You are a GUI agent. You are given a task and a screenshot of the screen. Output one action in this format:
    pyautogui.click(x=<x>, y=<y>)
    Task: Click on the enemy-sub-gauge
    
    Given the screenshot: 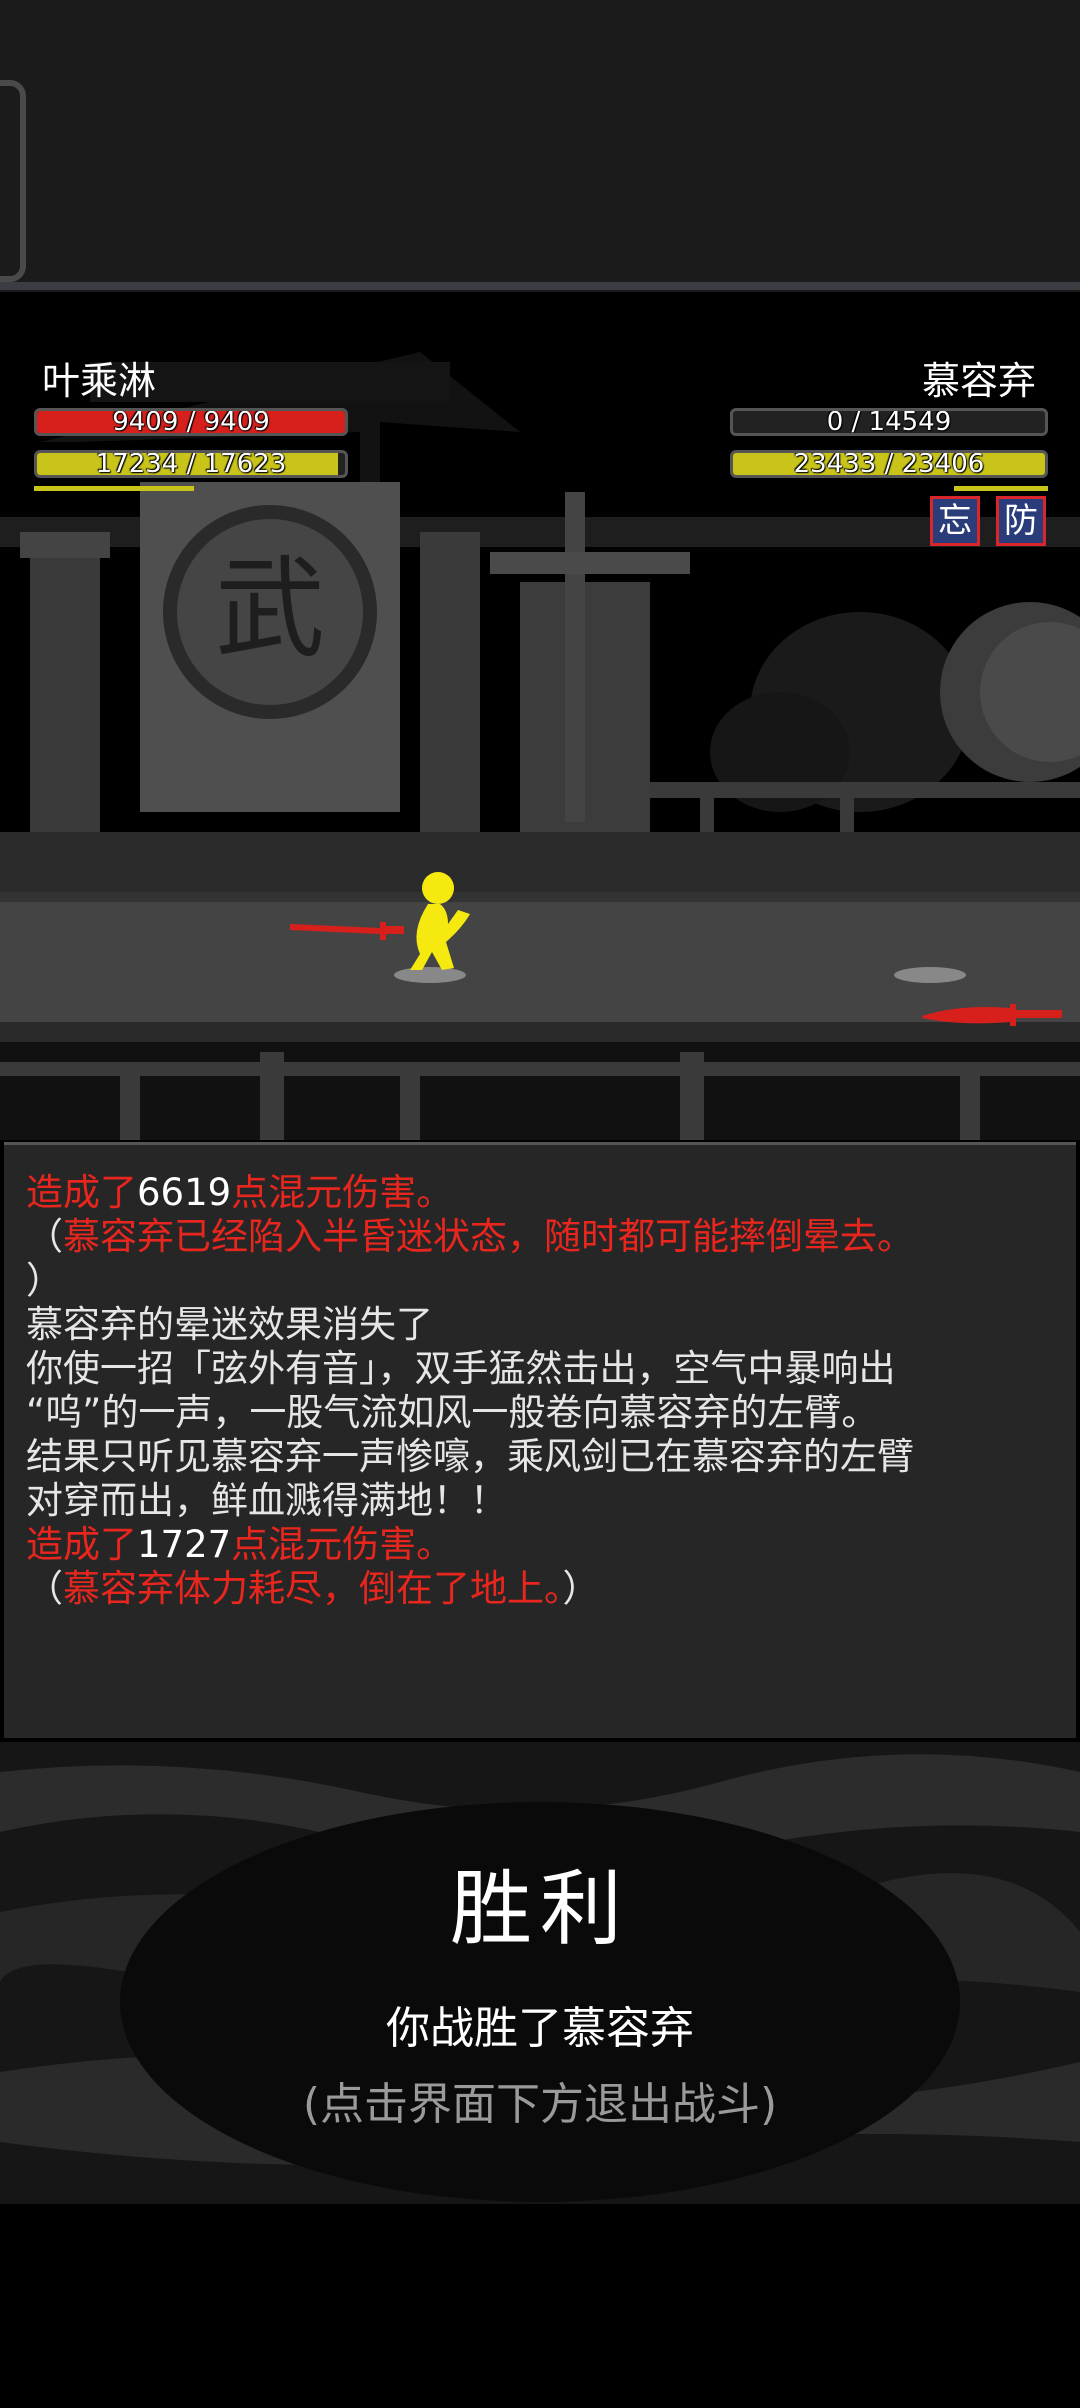 What is the action you would take?
    pyautogui.click(x=1001, y=488)
    